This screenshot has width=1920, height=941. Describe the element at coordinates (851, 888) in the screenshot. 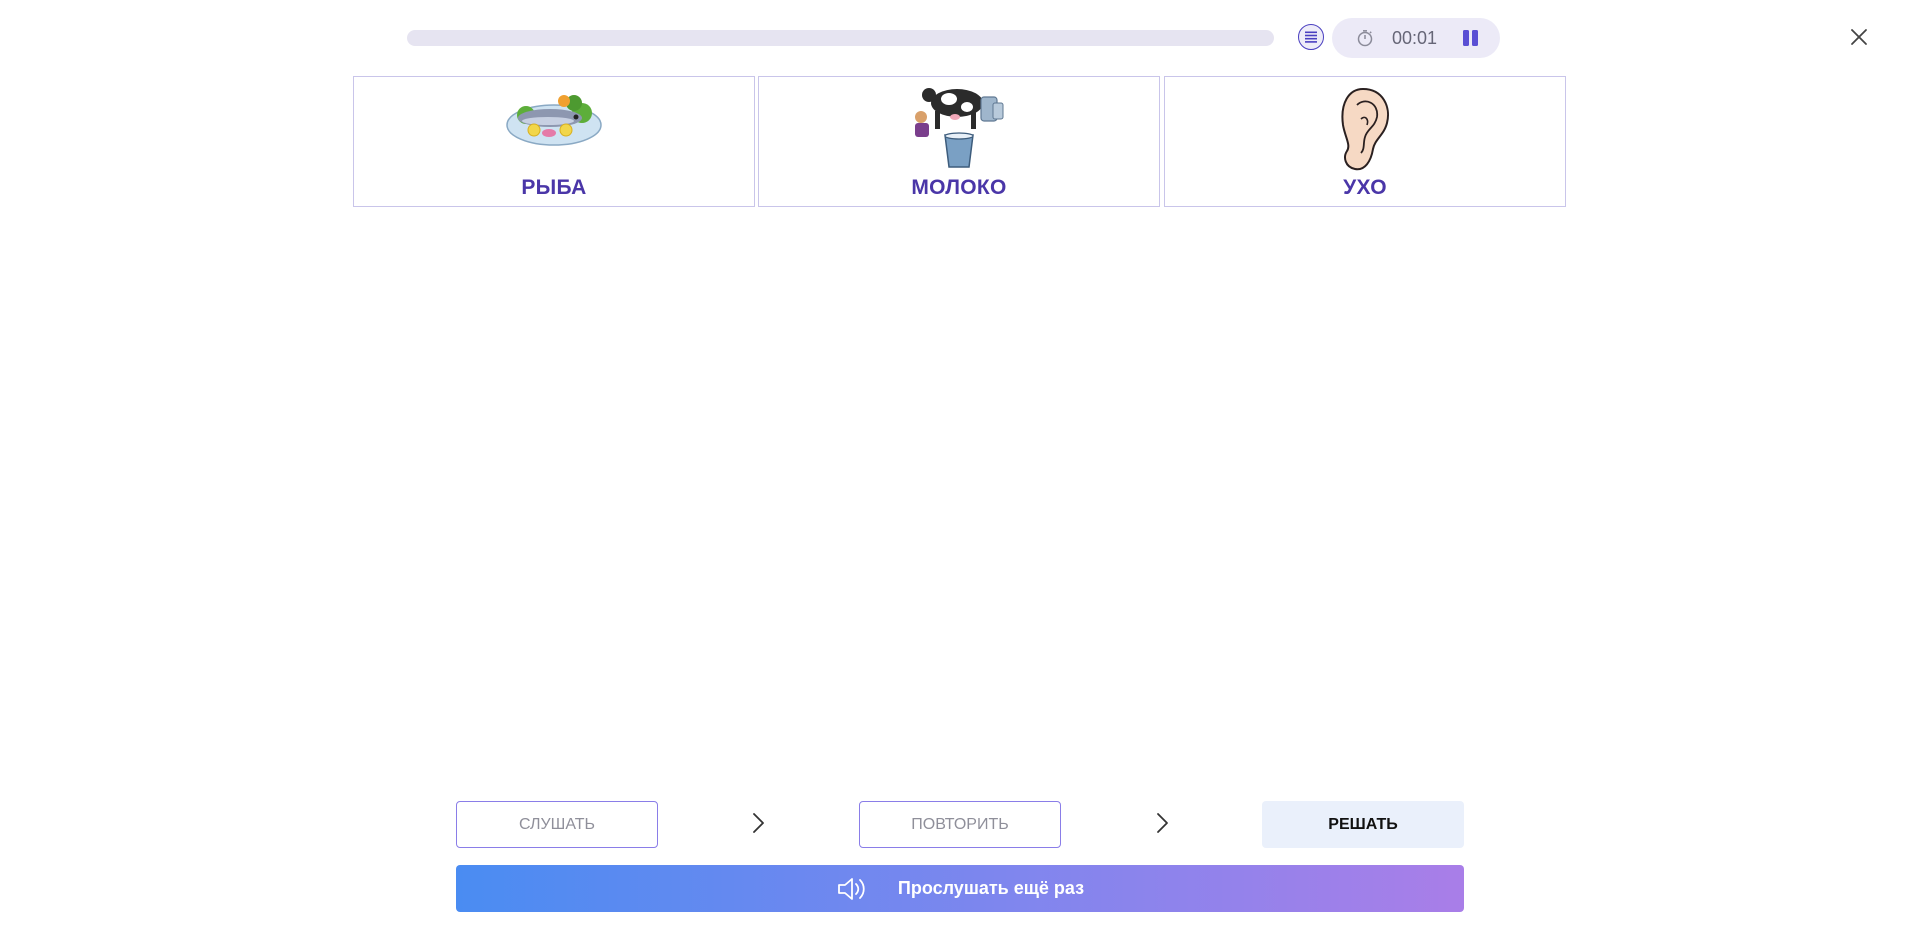

I see `speaker-icon` at that location.